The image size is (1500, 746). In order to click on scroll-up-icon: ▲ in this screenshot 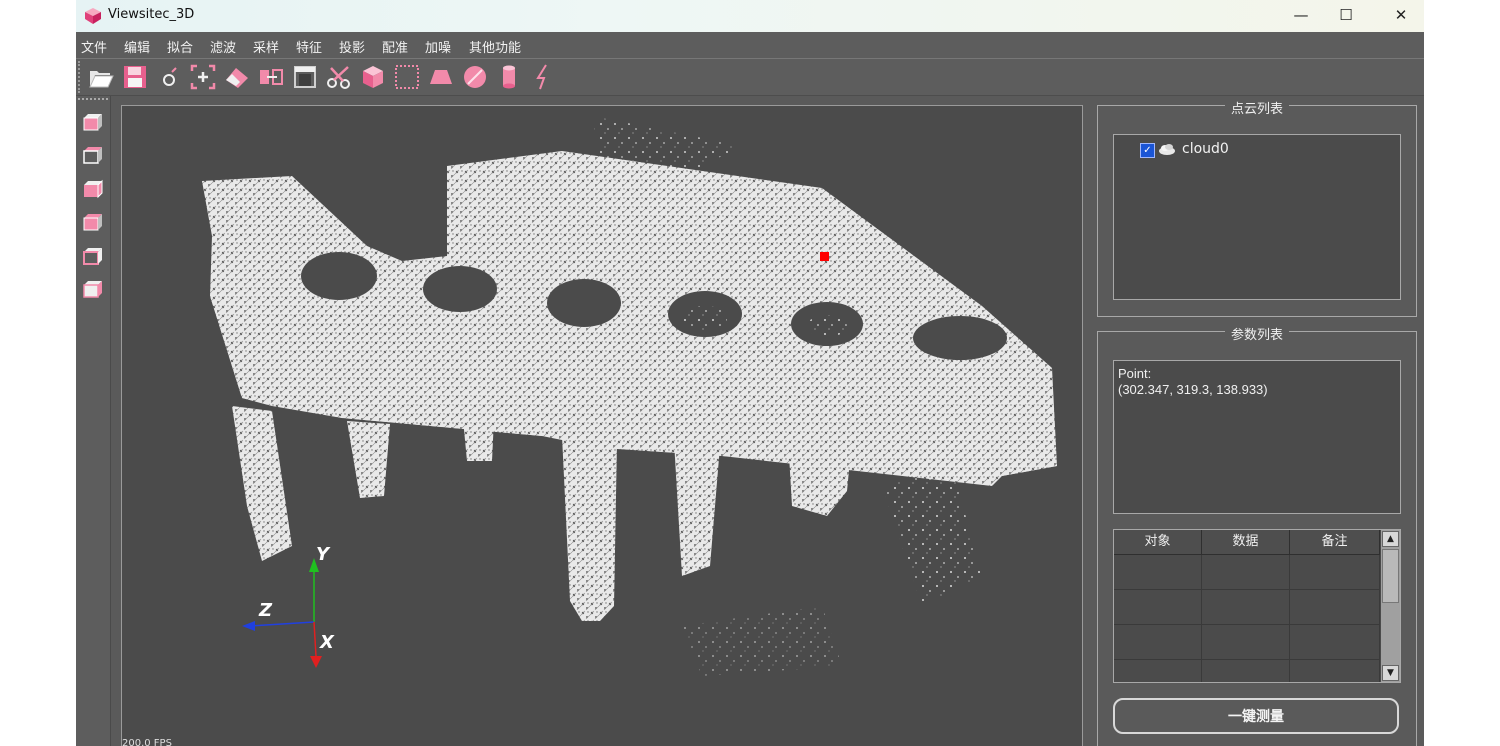, I will do `click(1390, 539)`.